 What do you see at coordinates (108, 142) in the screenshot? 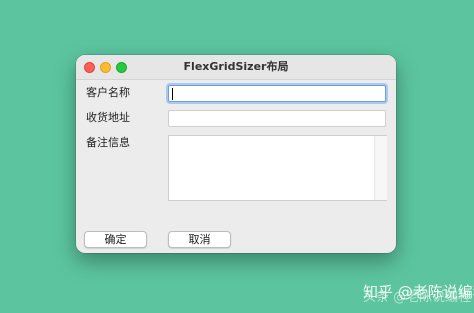
I see `notes-label: 备注信息` at bounding box center [108, 142].